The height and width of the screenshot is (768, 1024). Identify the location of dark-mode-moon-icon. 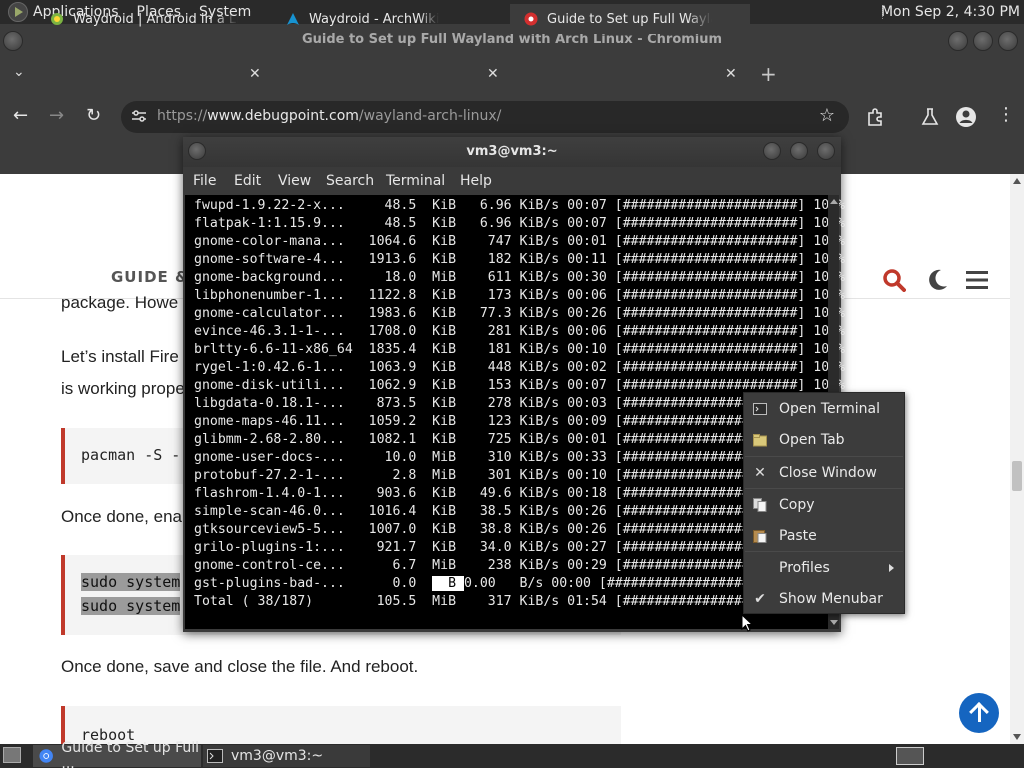
(937, 280).